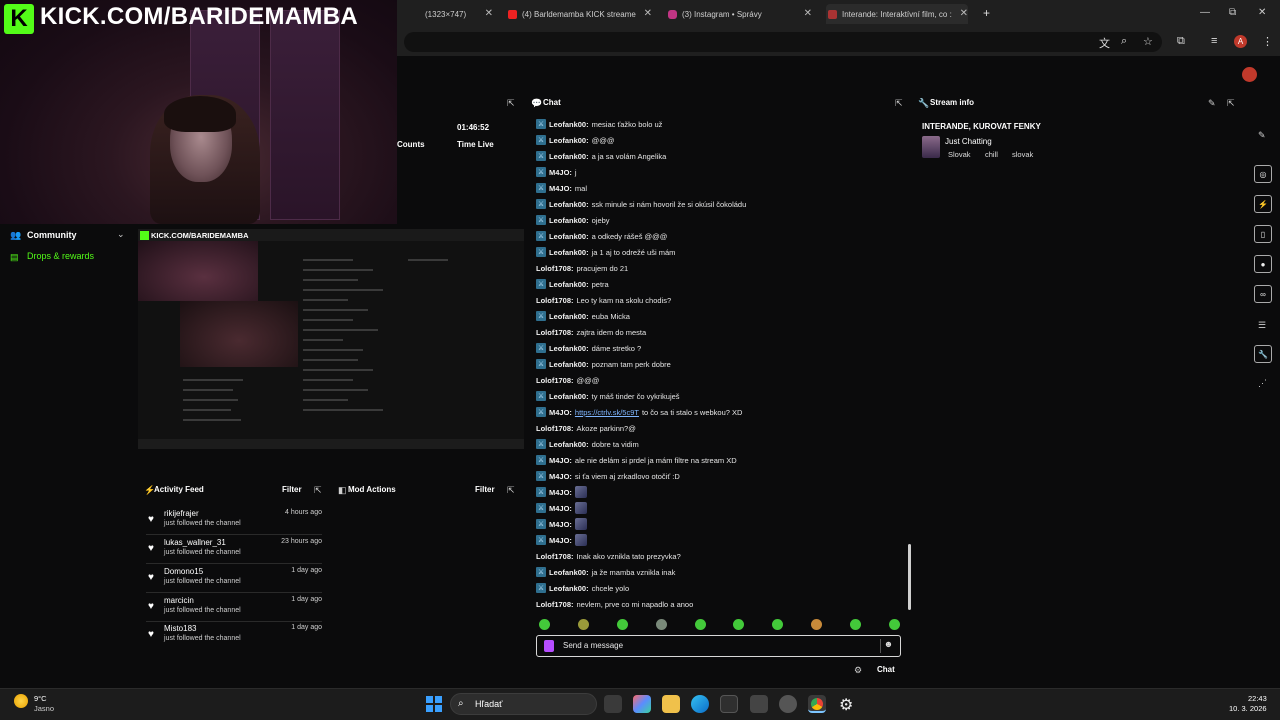 The height and width of the screenshot is (720, 1280). What do you see at coordinates (549, 646) in the screenshot?
I see `microphone-icon` at bounding box center [549, 646].